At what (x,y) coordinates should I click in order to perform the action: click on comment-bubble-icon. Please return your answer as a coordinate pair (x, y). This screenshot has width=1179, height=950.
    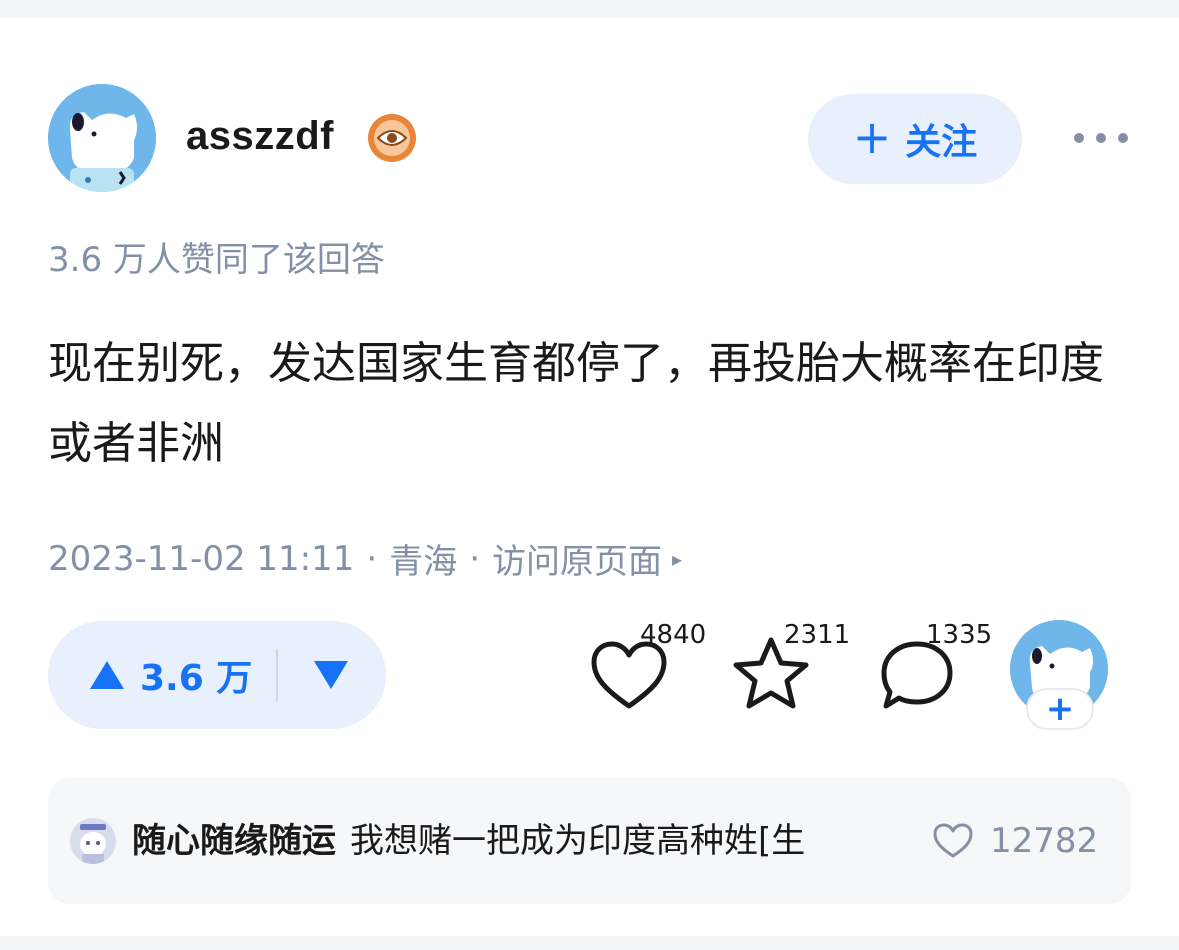
    Looking at the image, I should click on (917, 675).